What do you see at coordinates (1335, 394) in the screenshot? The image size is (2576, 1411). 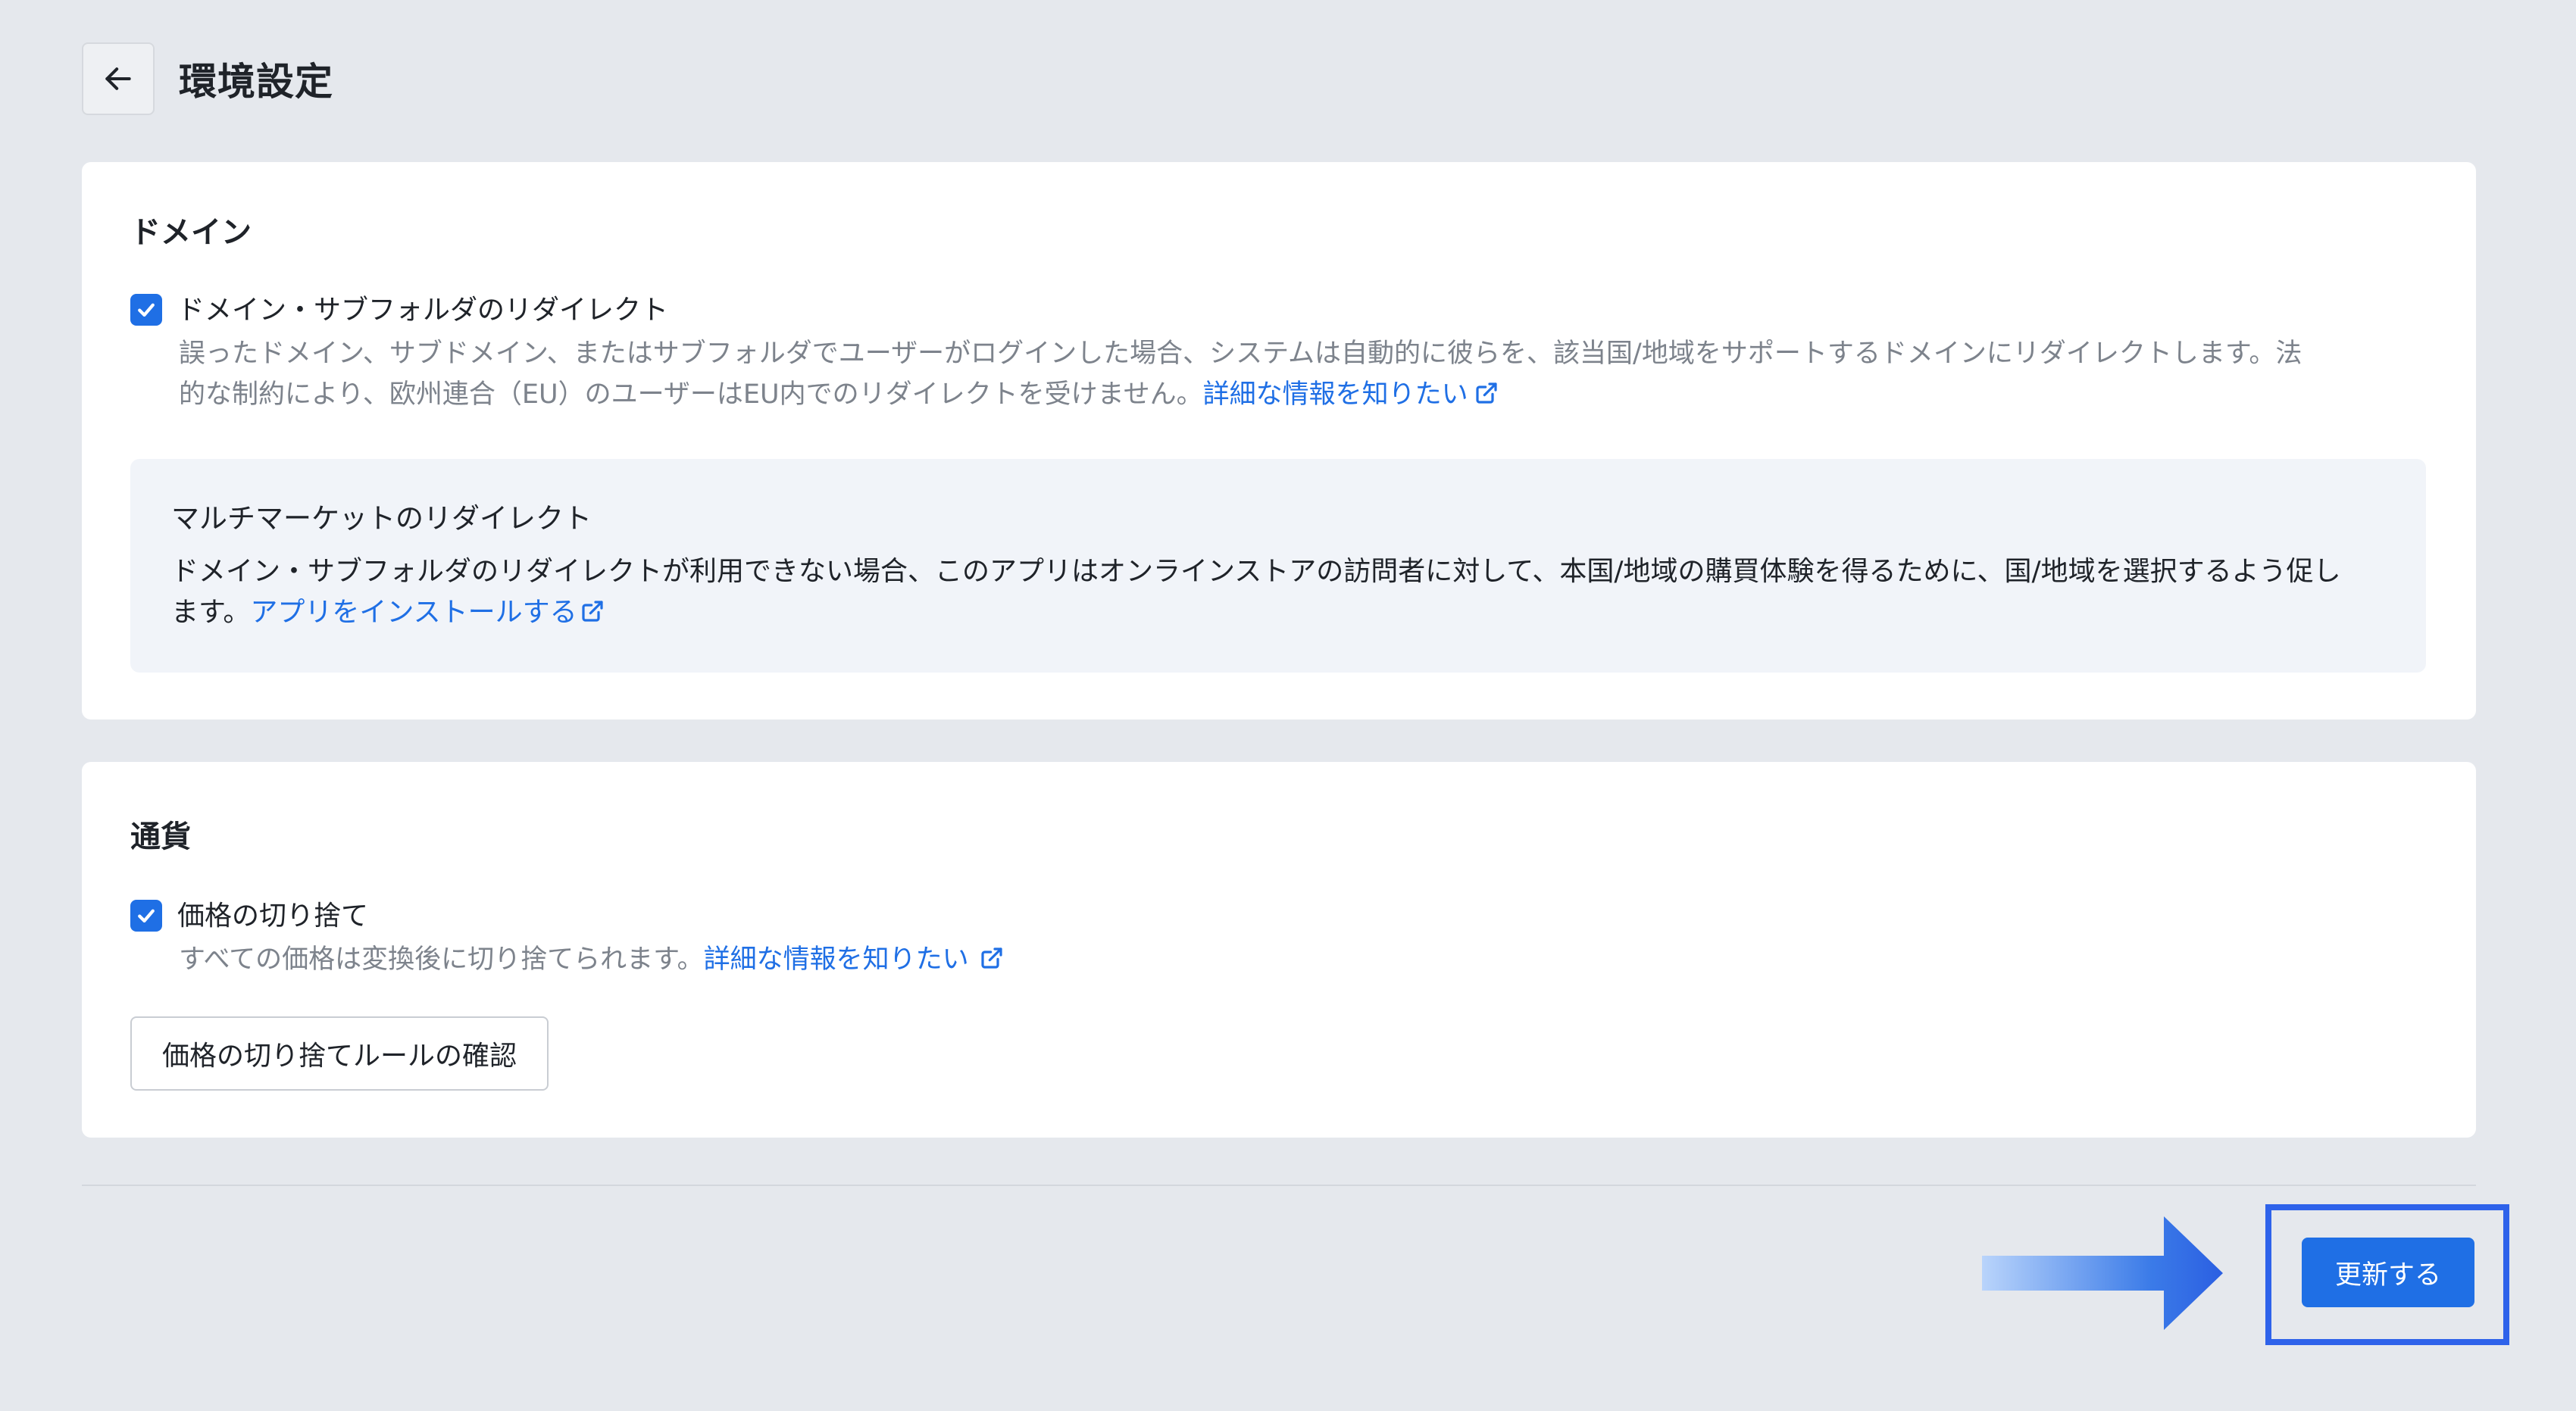 I see `domain-learn-more-text: 詳細な情報を知りたい` at bounding box center [1335, 394].